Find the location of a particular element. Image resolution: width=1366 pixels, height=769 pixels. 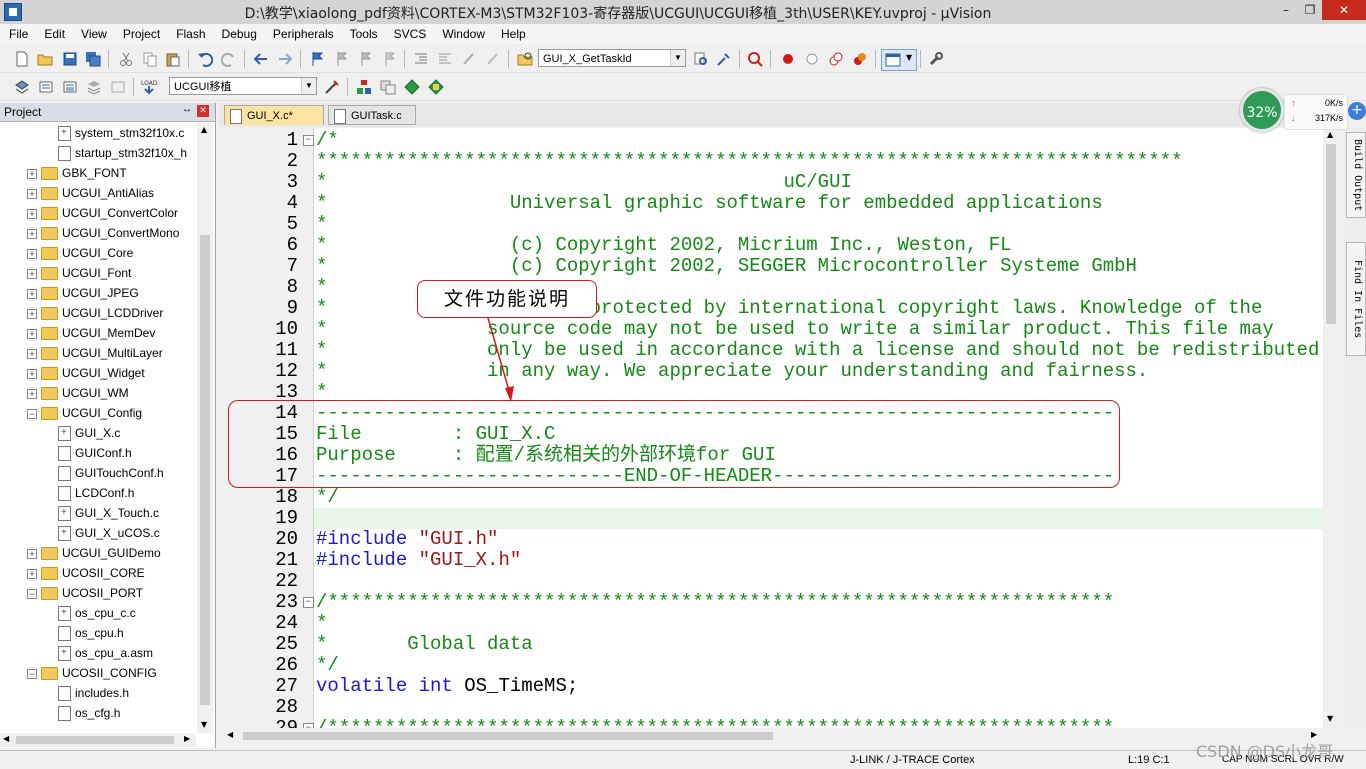

menu-item-project: Project is located at coordinates (140, 32).